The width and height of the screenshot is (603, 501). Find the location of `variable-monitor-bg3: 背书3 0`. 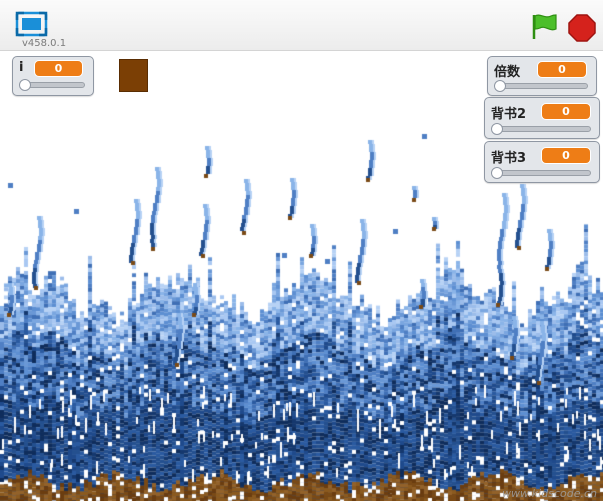

variable-monitor-bg3: 背书3 0 is located at coordinates (542, 162).